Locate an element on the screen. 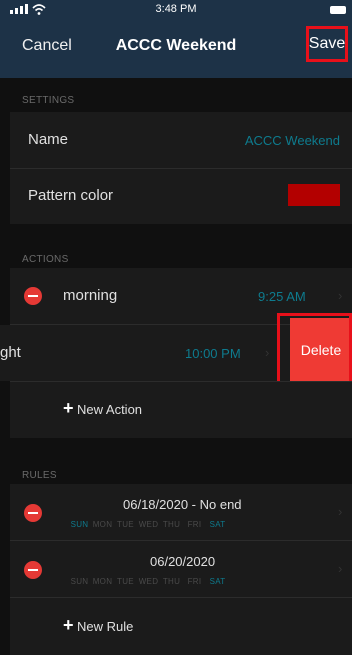  name-label: Name is located at coordinates (48, 139).